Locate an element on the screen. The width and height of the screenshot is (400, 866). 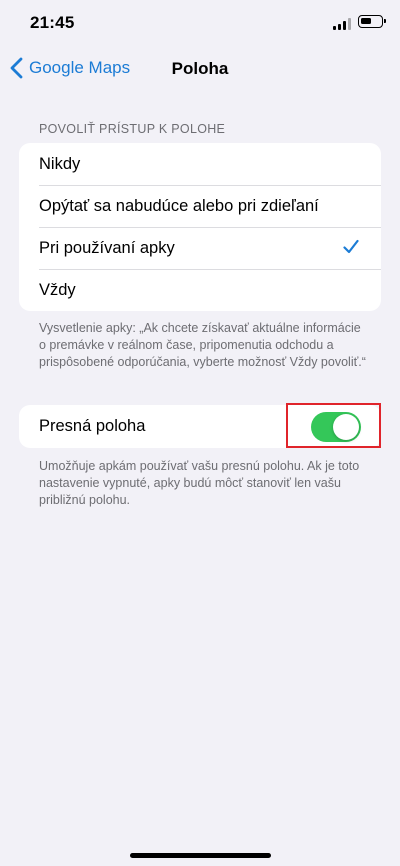
page-title: Poloha is located at coordinates (200, 68).